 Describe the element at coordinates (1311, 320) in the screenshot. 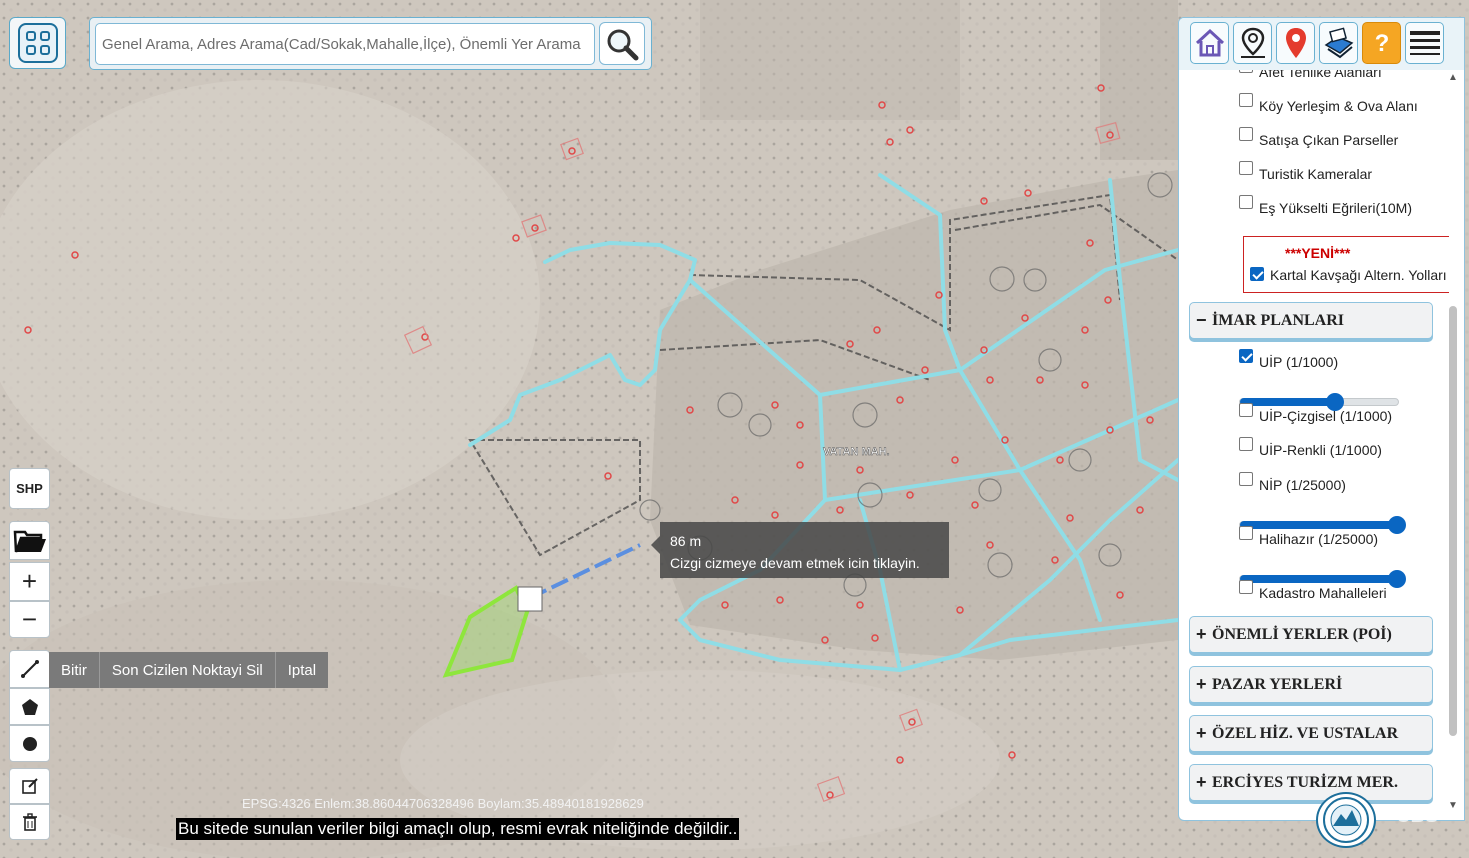

I see `section-imar-planlari: − İMAR PLANLARI` at that location.